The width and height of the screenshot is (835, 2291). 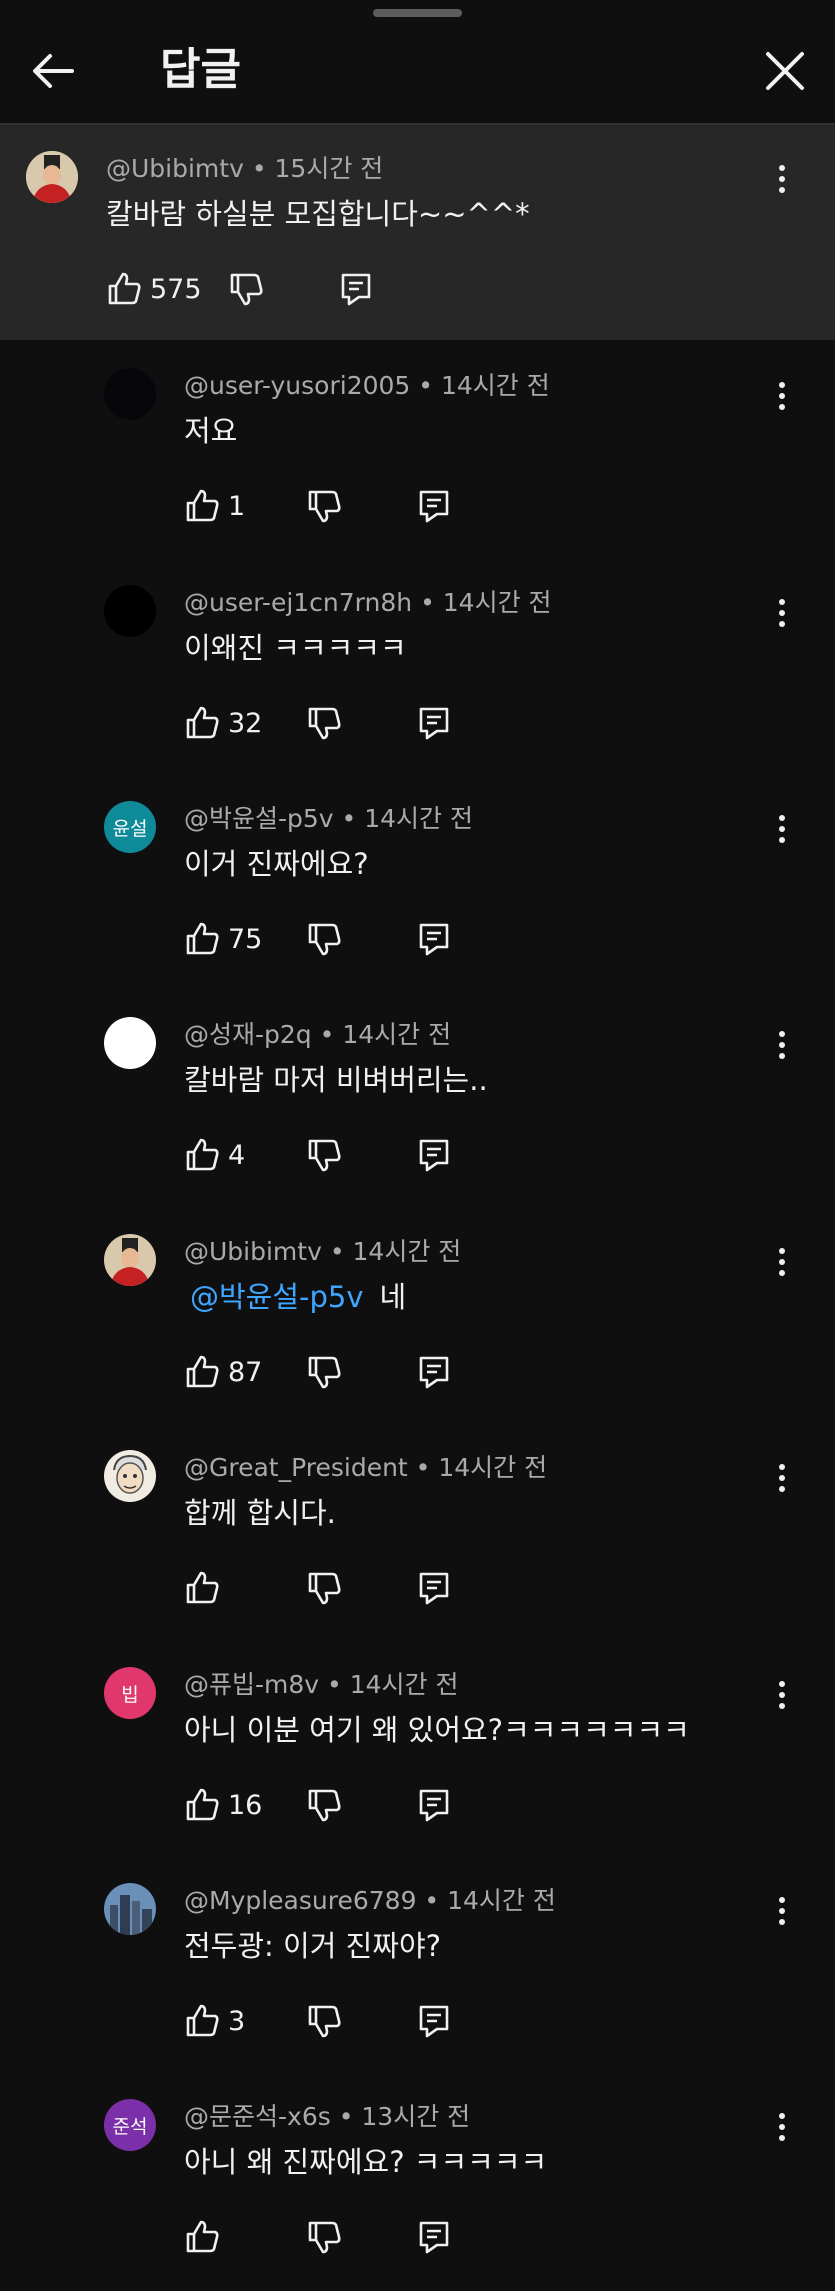 What do you see at coordinates (259, 818) in the screenshot?
I see `comment-author: @박윤설-p5v` at bounding box center [259, 818].